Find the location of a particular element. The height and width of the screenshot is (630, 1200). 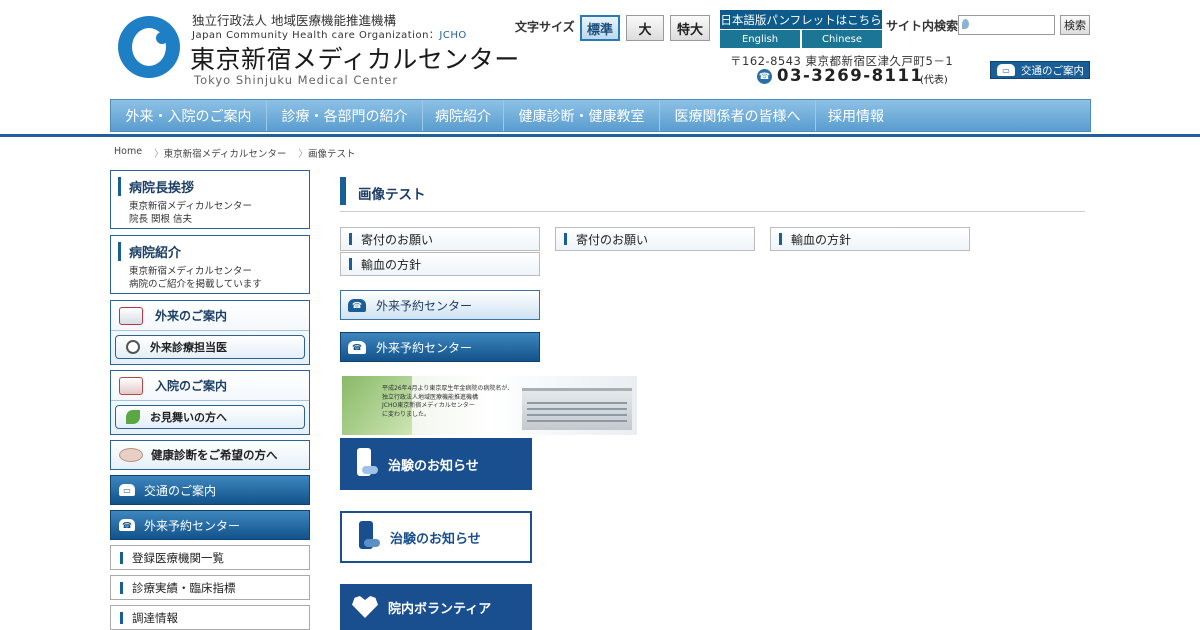

nav-item-outpatient: 外来・入院のご案内 is located at coordinates (189, 115).